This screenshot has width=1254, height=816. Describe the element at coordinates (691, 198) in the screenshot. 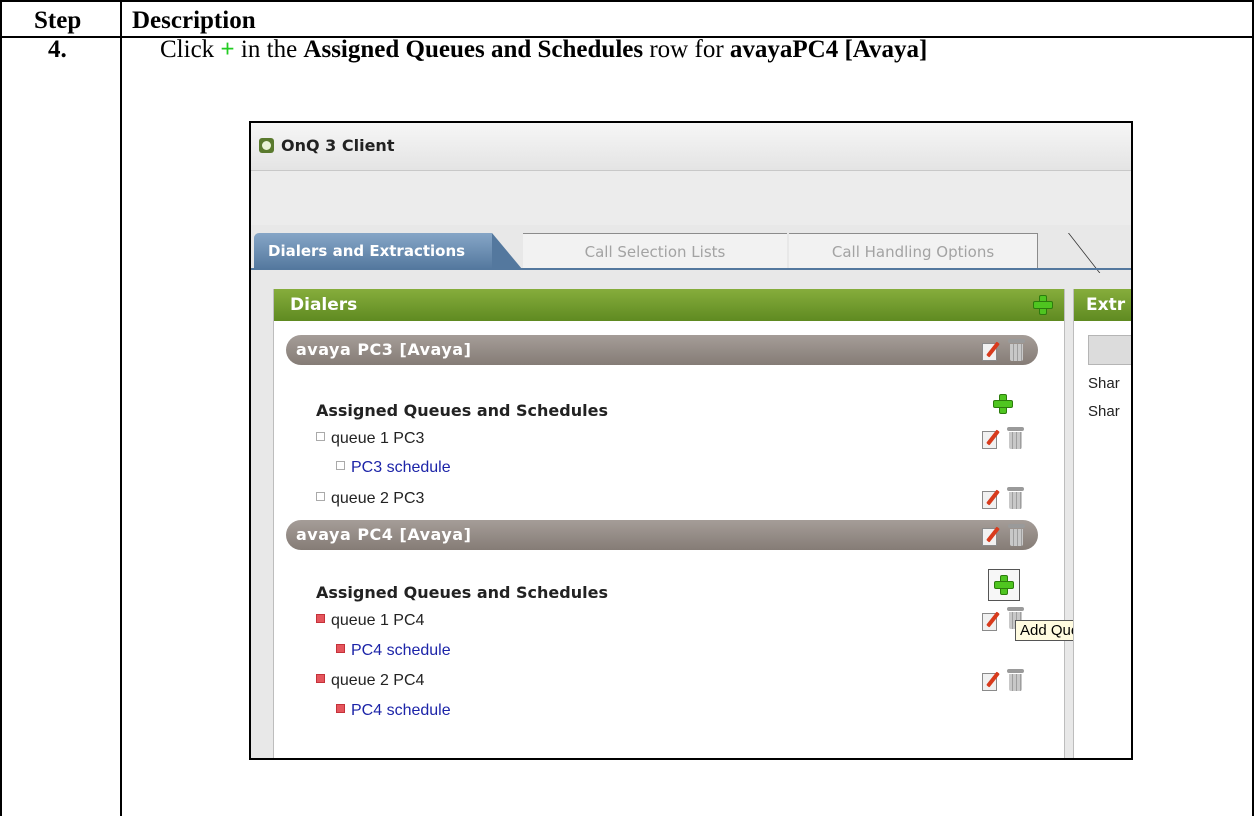

I see `toolbar-area` at that location.